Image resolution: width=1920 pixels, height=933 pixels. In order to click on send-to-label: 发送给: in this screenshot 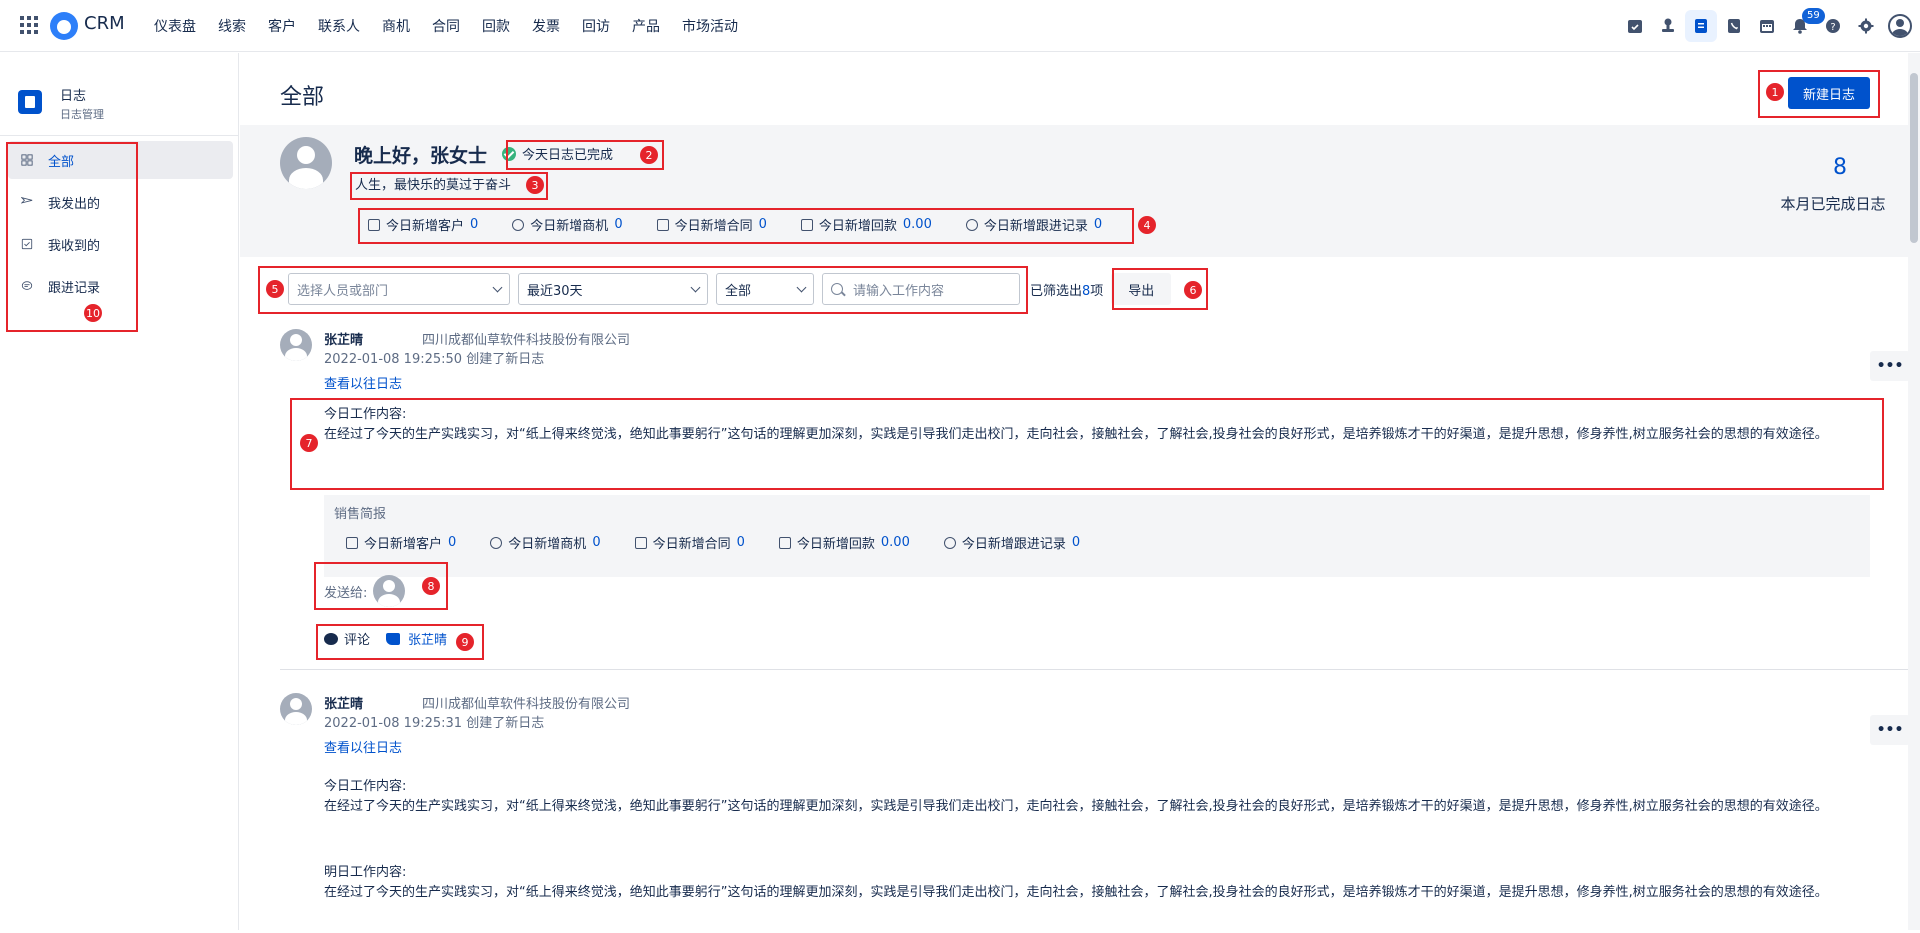, I will do `click(346, 593)`.